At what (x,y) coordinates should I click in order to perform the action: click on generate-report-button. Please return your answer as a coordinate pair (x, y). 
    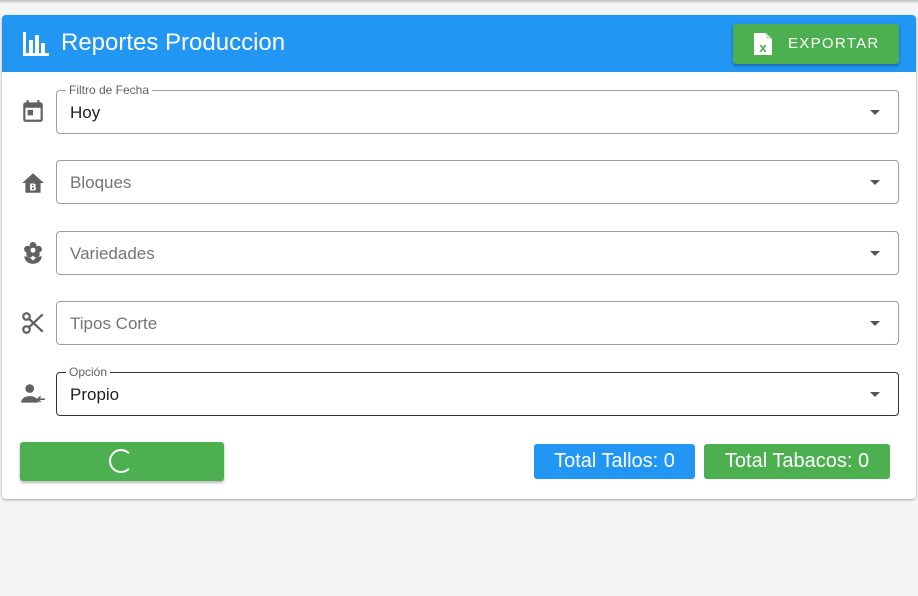
    Looking at the image, I should click on (122, 461).